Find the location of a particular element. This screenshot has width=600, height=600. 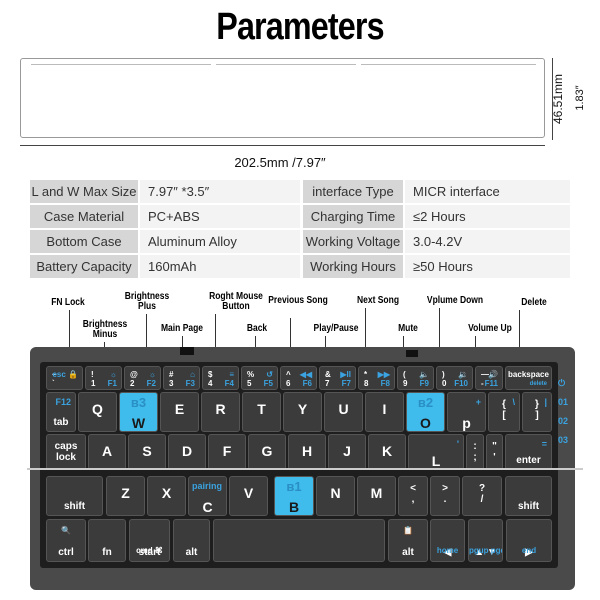

key-label: H is located at coordinates (307, 451).